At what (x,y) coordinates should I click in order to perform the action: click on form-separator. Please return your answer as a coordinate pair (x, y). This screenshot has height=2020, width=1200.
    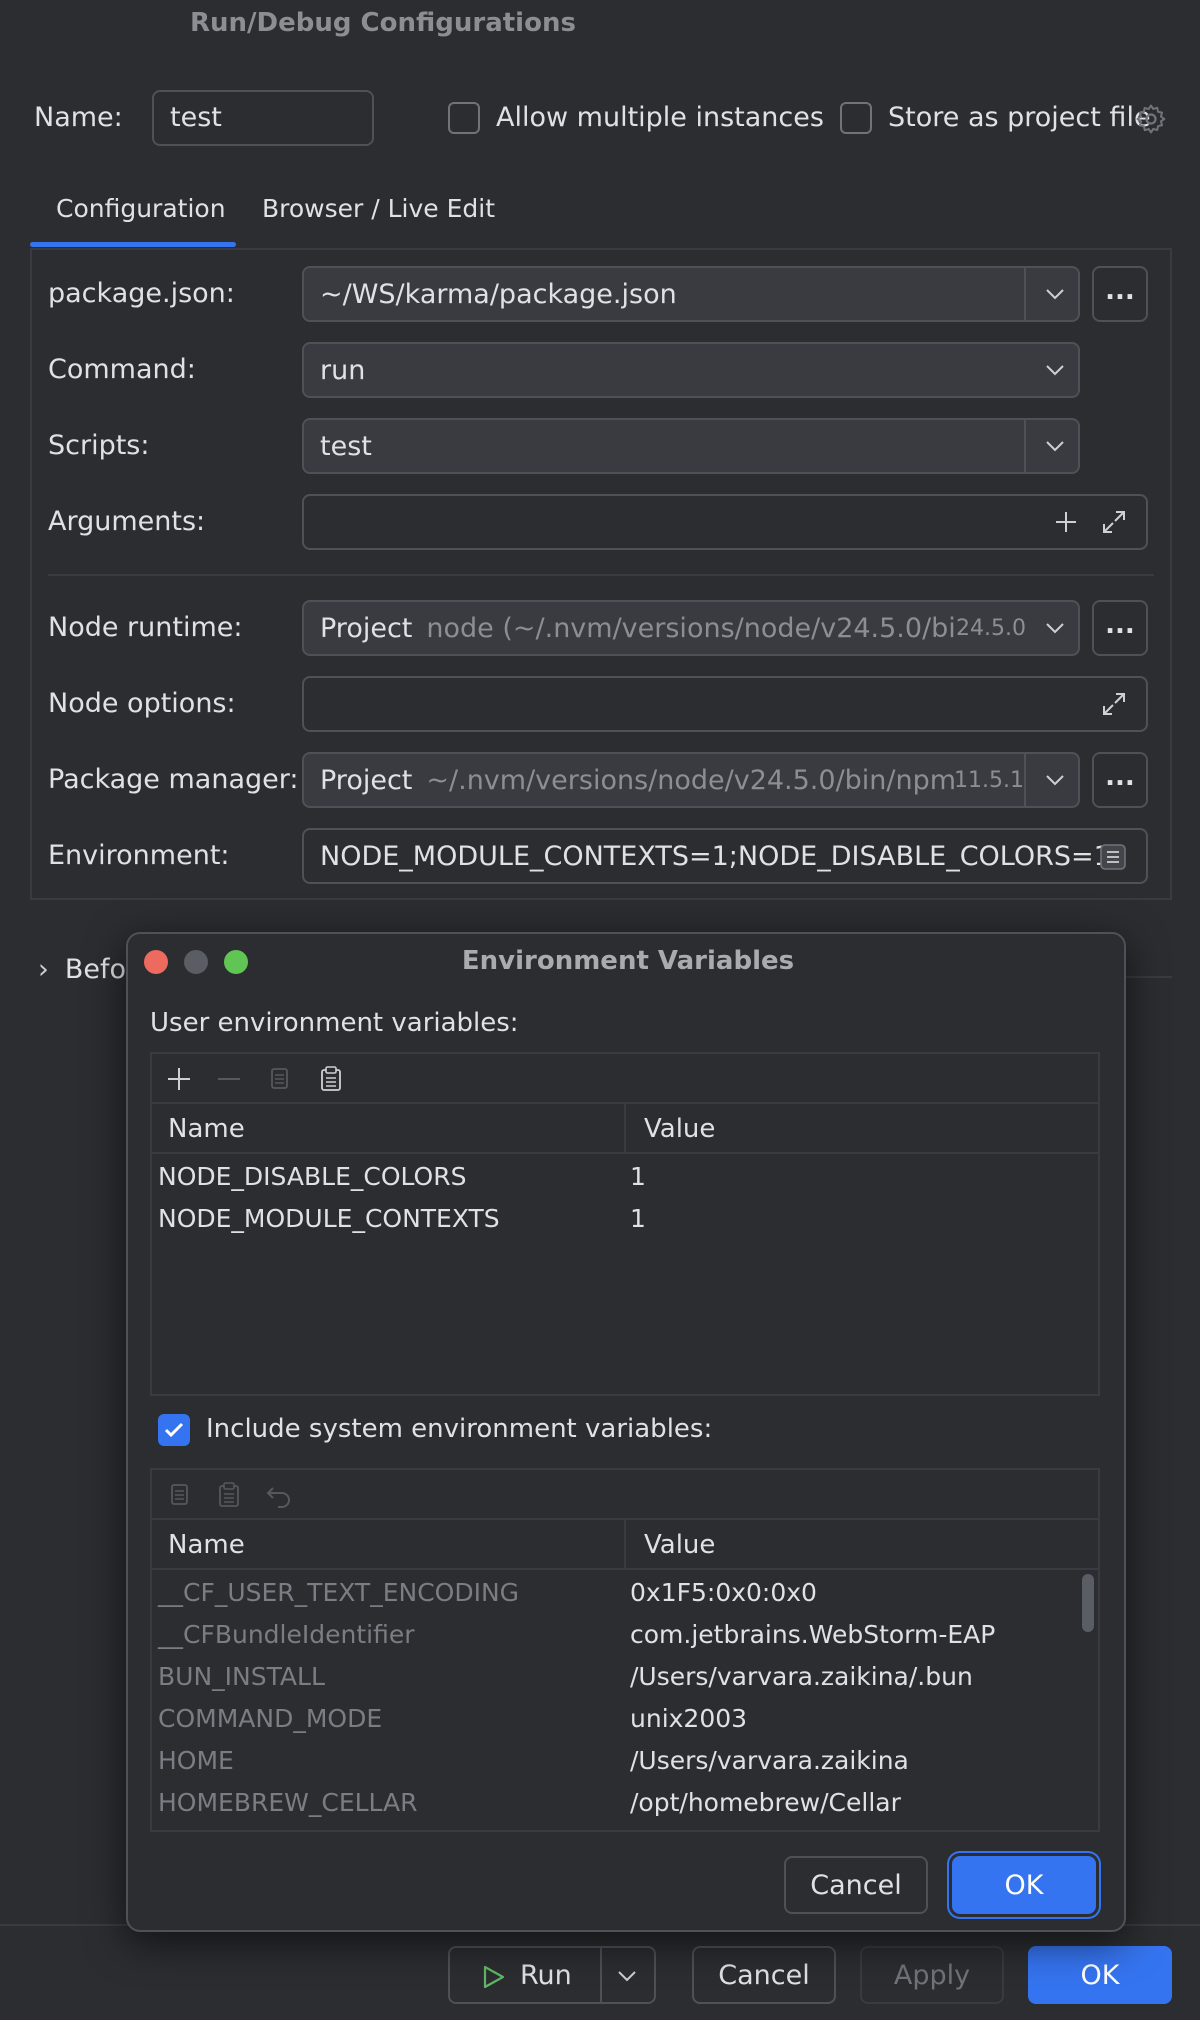
    Looking at the image, I should click on (601, 575).